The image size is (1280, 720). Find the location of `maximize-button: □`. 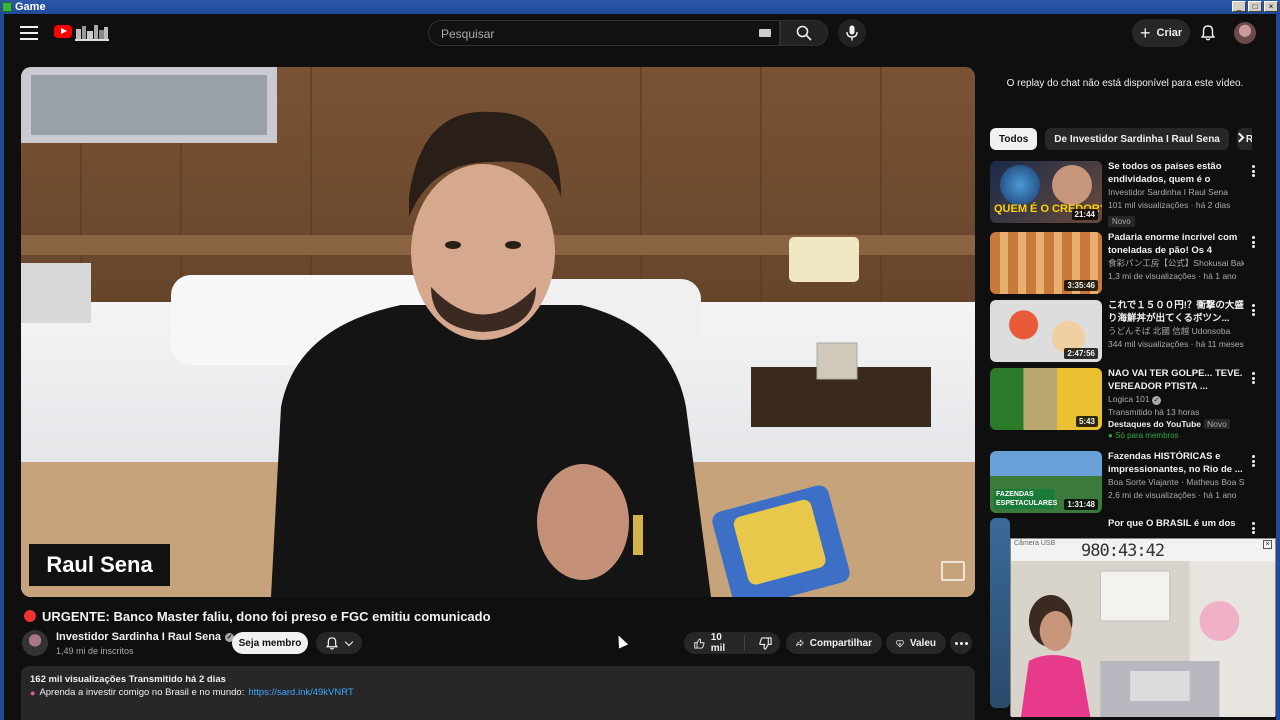

maximize-button: □ is located at coordinates (1255, 6).